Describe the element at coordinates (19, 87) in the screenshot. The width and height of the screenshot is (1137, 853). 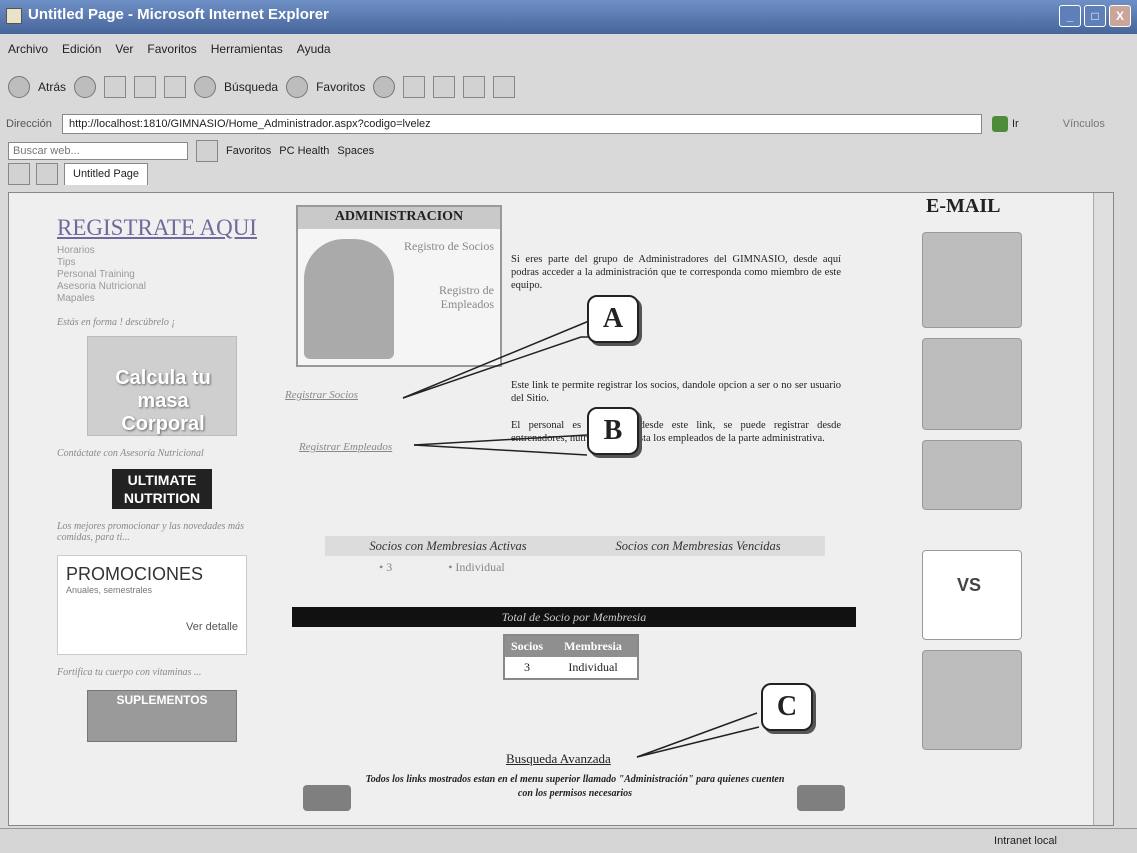
I see `back-arrow-icon` at that location.